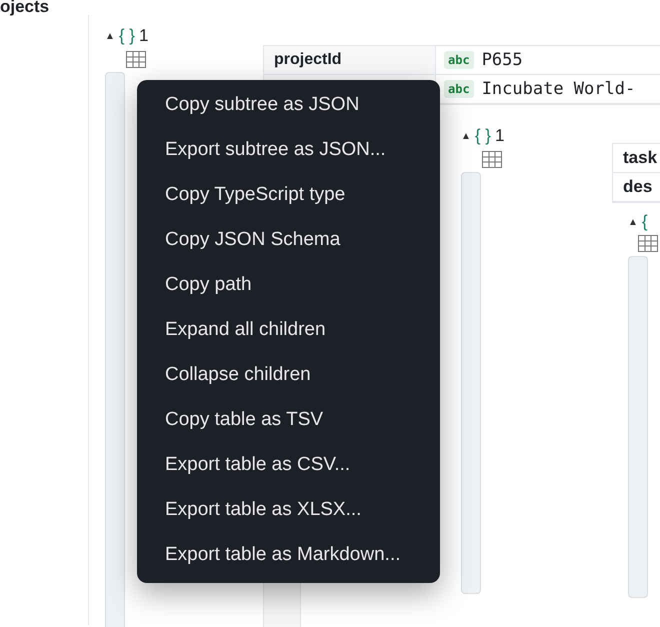 The image size is (660, 627). I want to click on menu-item: Collapse children, so click(288, 374).